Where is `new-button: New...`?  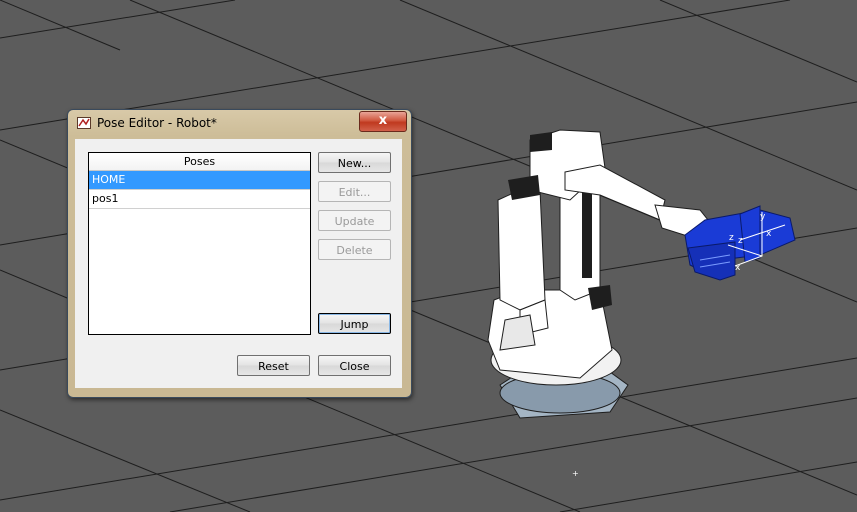
new-button: New... is located at coordinates (354, 162).